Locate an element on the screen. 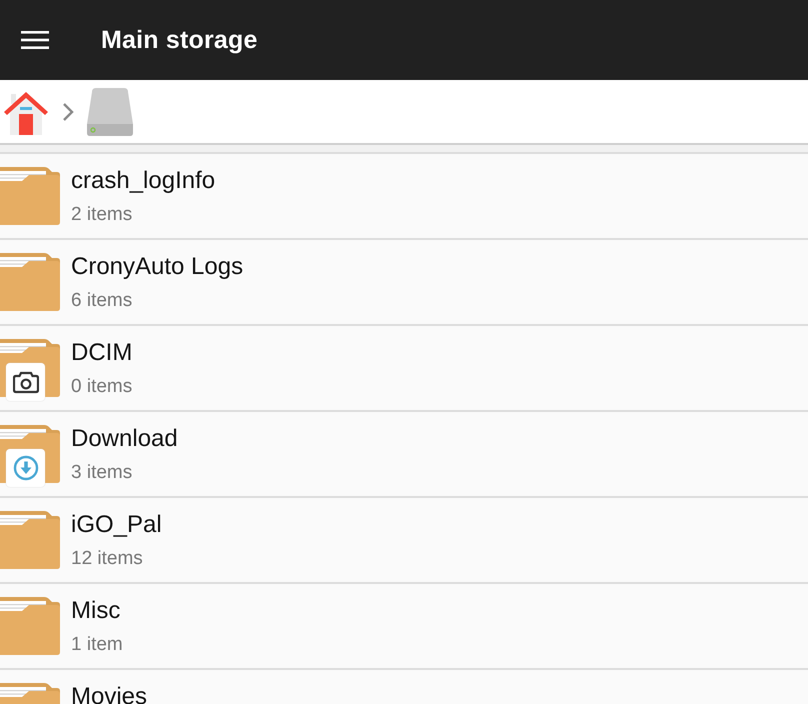 This screenshot has height=704, width=808. folder-name: crash_logInfo is located at coordinates (143, 180).